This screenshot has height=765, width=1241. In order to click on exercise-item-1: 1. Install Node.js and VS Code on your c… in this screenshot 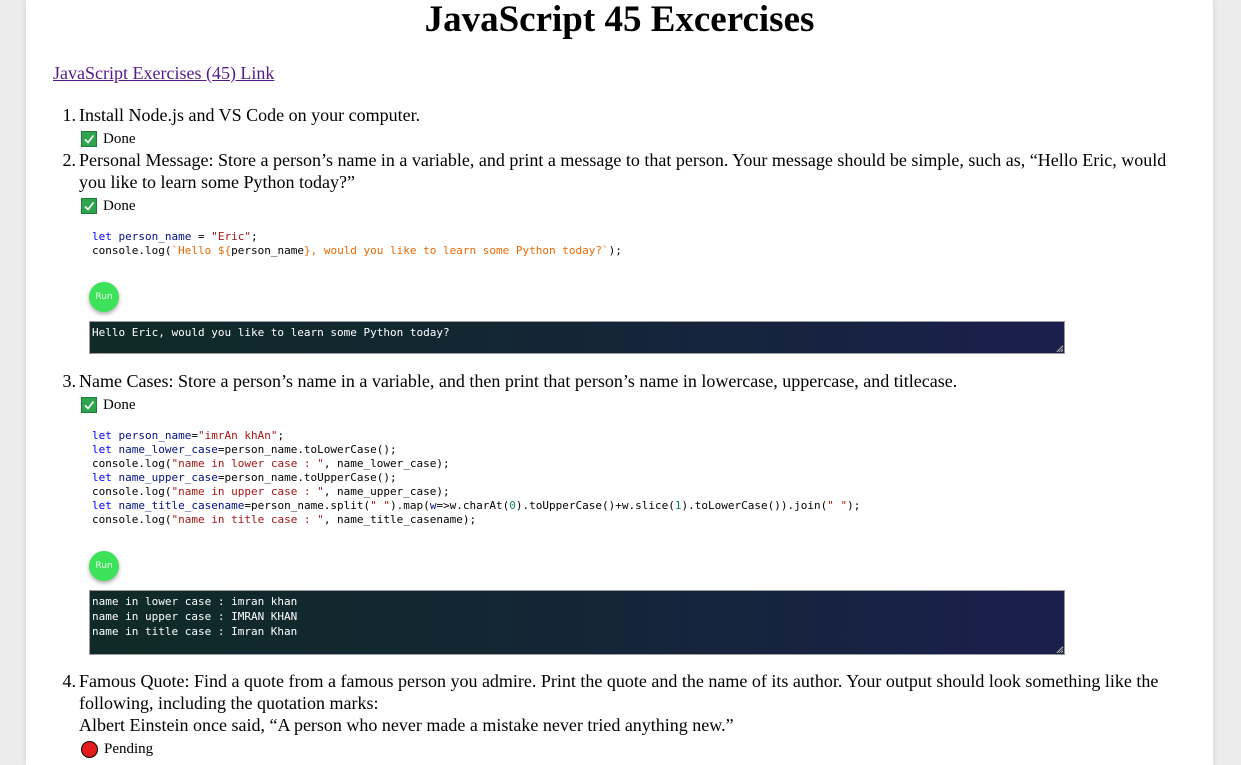, I will do `click(615, 115)`.